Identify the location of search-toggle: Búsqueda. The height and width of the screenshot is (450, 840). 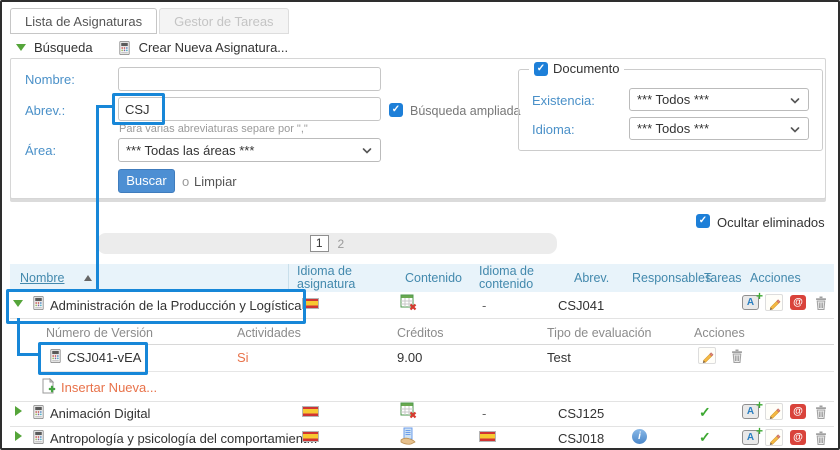
(63, 47).